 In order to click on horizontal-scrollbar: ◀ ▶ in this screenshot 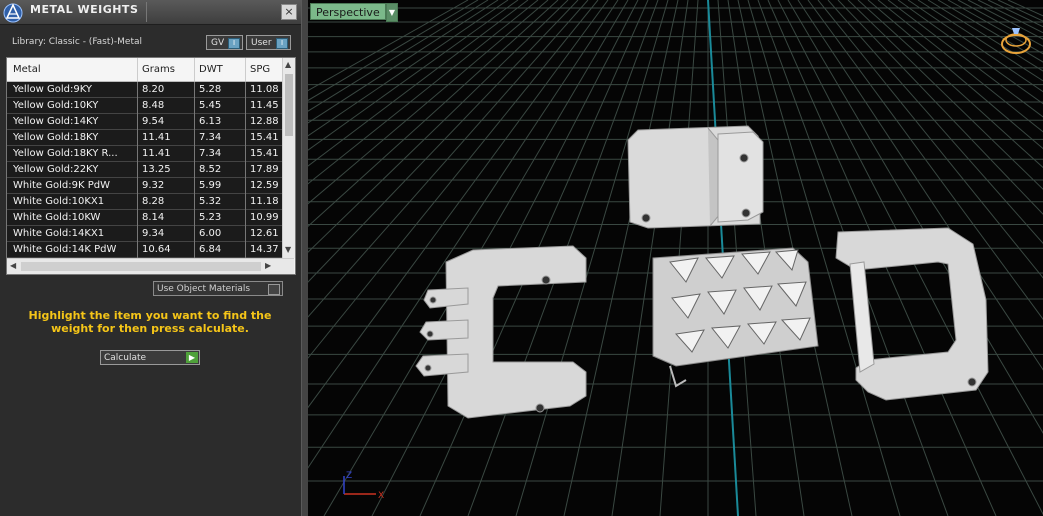, I will do `click(150, 266)`.